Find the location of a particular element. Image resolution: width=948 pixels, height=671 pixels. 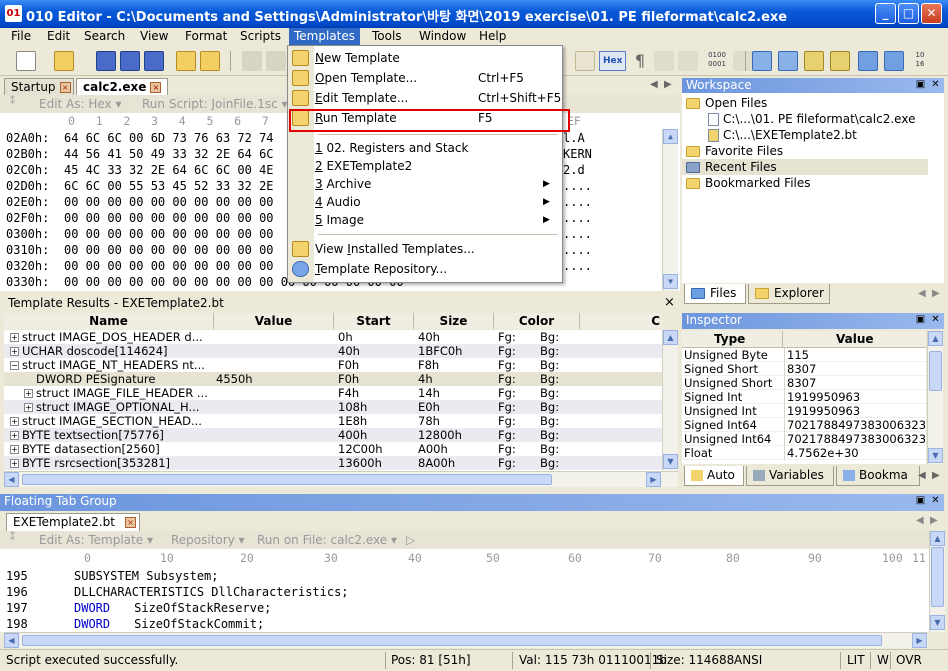

tab-bookmarks: Bookma is located at coordinates (878, 476).